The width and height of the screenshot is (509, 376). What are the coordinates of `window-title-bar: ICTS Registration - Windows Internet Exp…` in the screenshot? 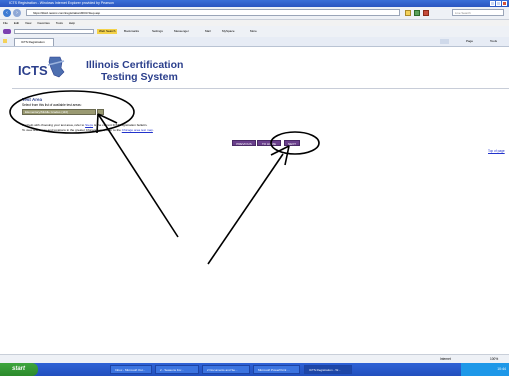 It's located at (254, 3).